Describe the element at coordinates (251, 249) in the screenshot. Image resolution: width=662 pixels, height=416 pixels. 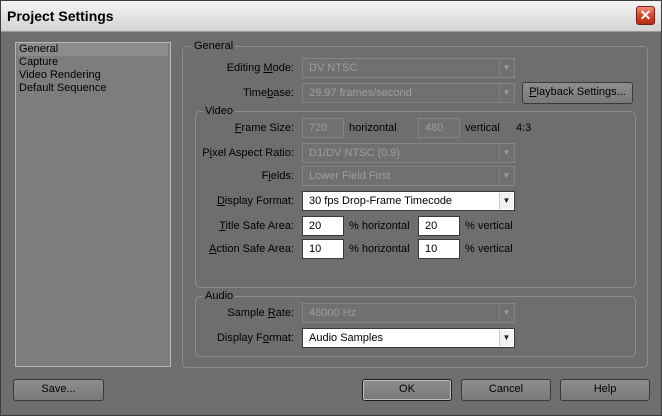
I see `action-safe-label: Action Safe Area:` at that location.